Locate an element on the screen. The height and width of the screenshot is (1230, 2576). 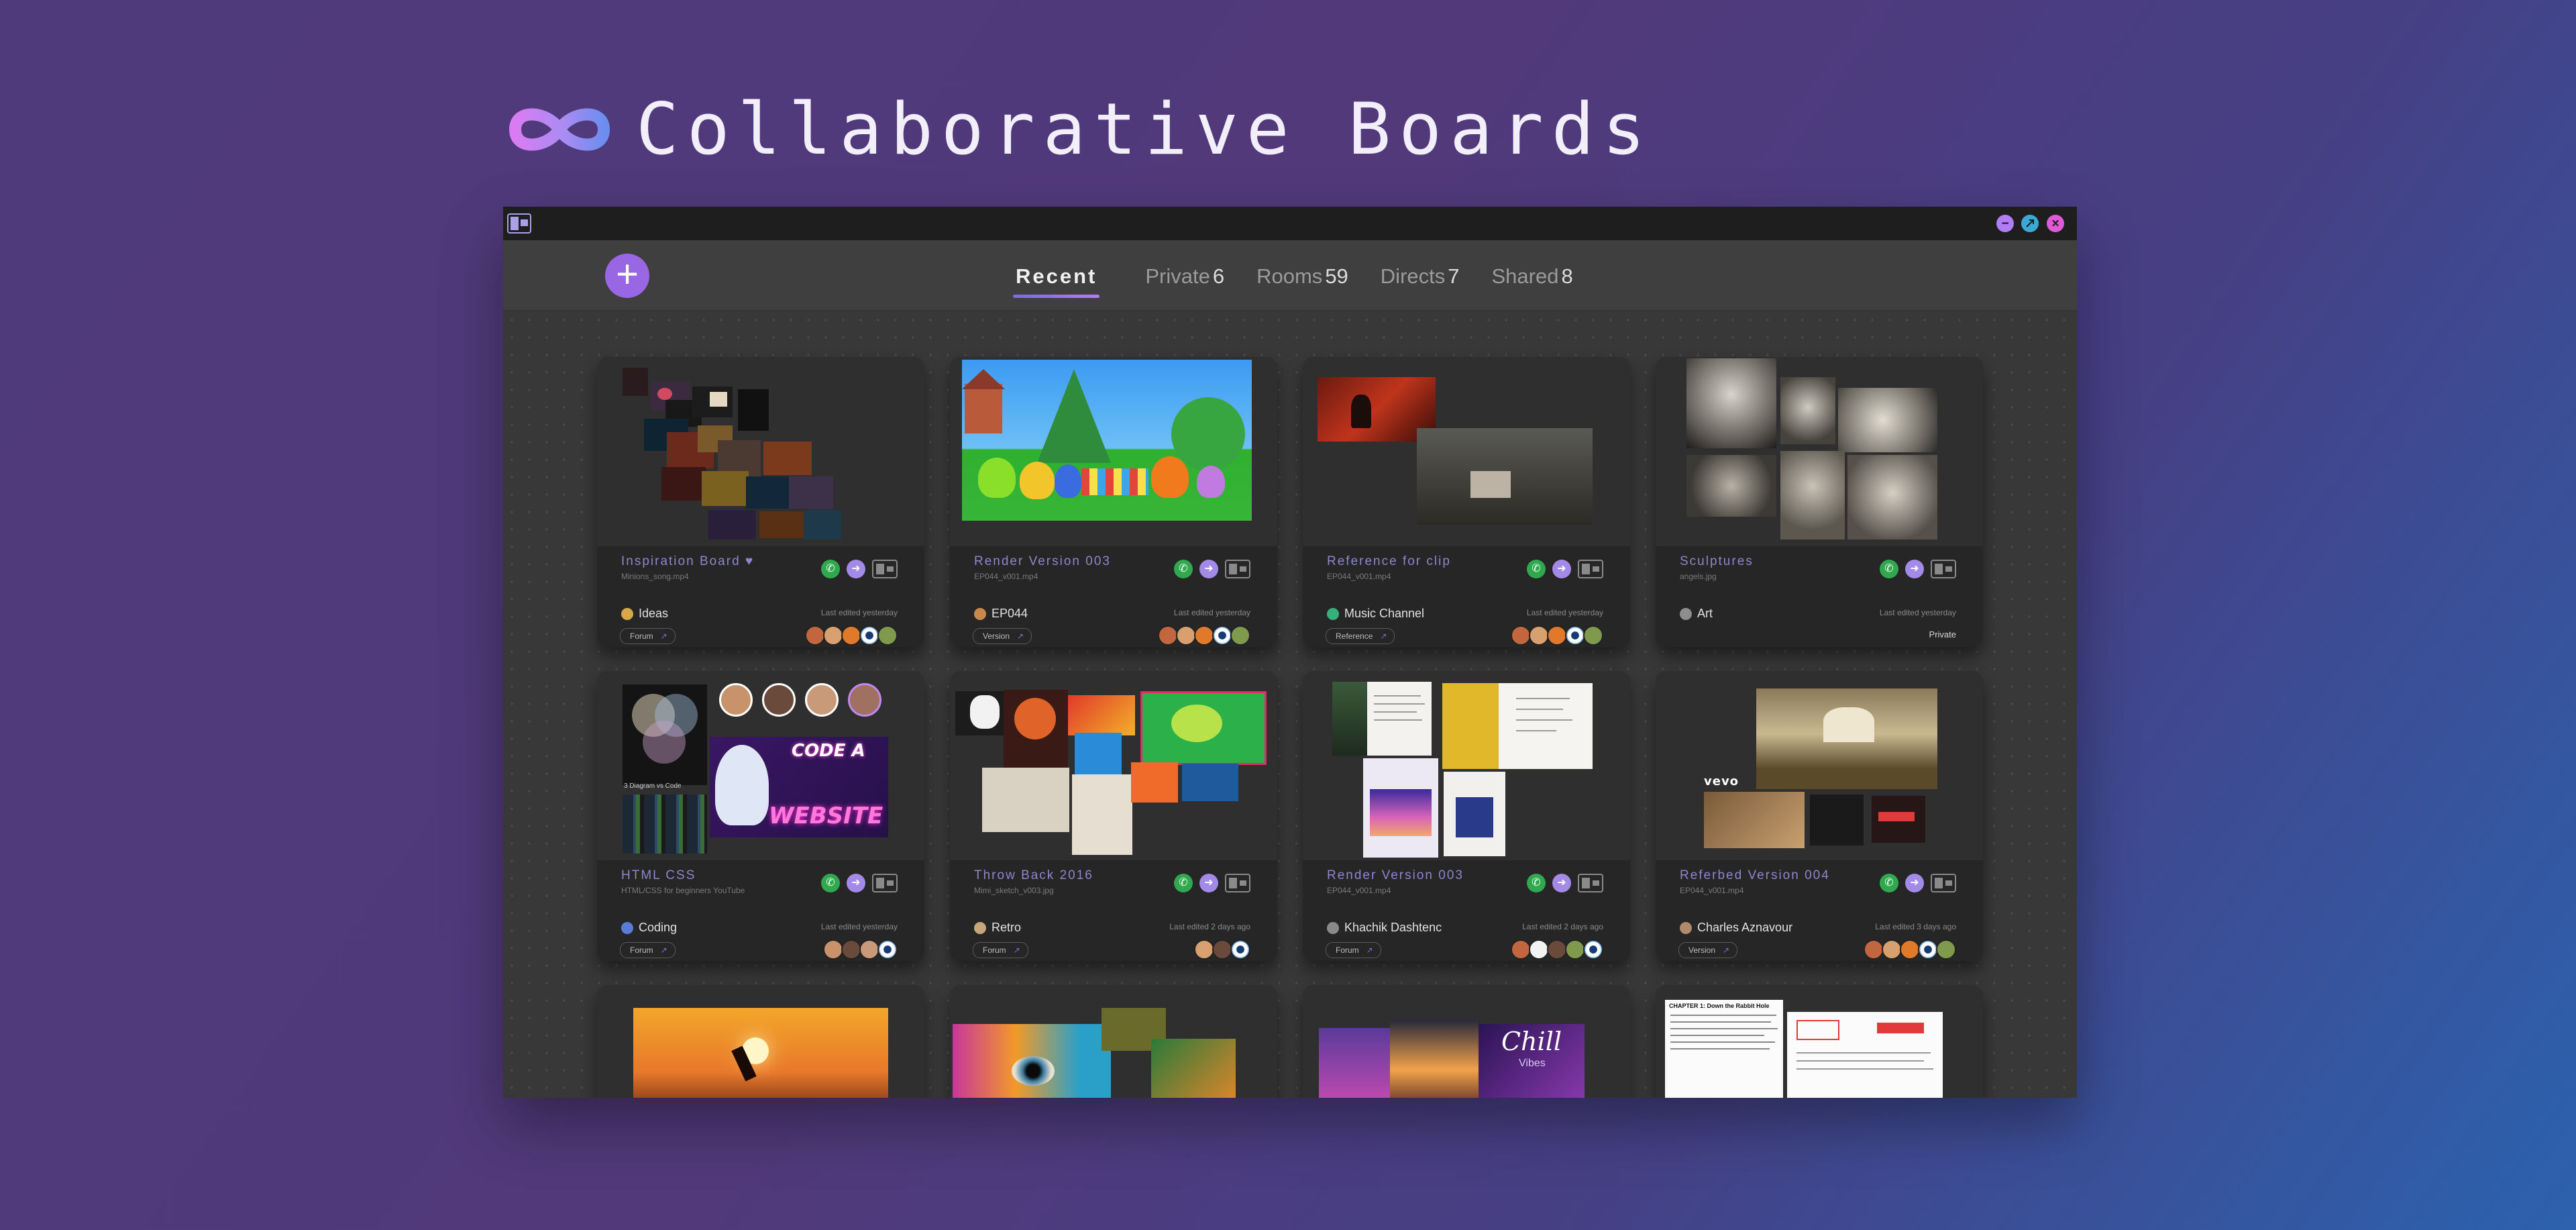
tab-shared: Shared 8 is located at coordinates (1532, 276).